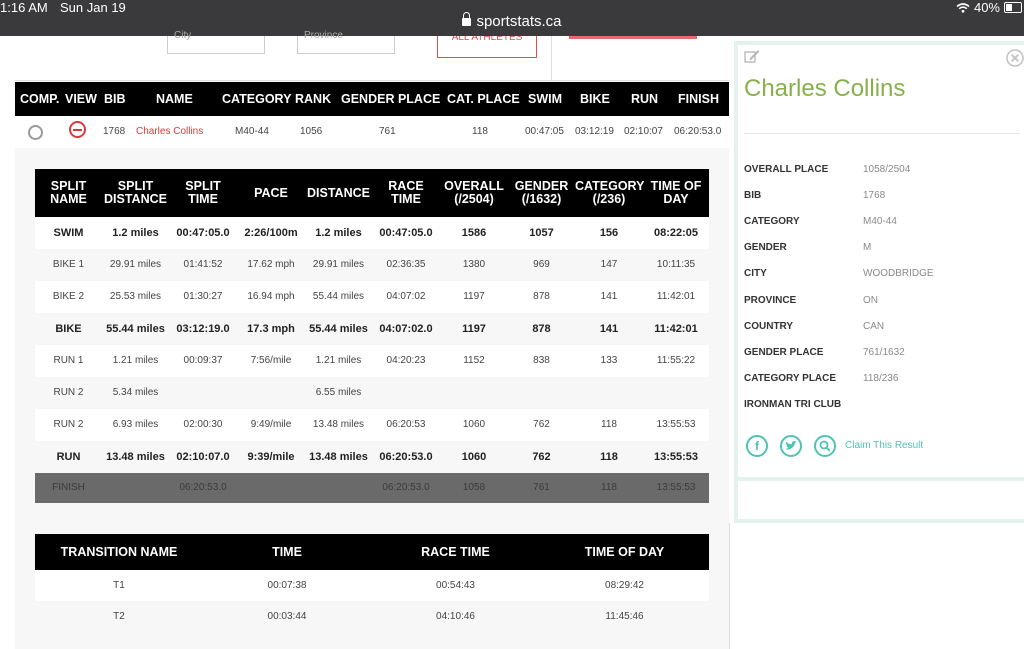 The width and height of the screenshot is (1024, 649). What do you see at coordinates (455, 585) in the screenshot?
I see `transition-cell: 00:54:43` at bounding box center [455, 585].